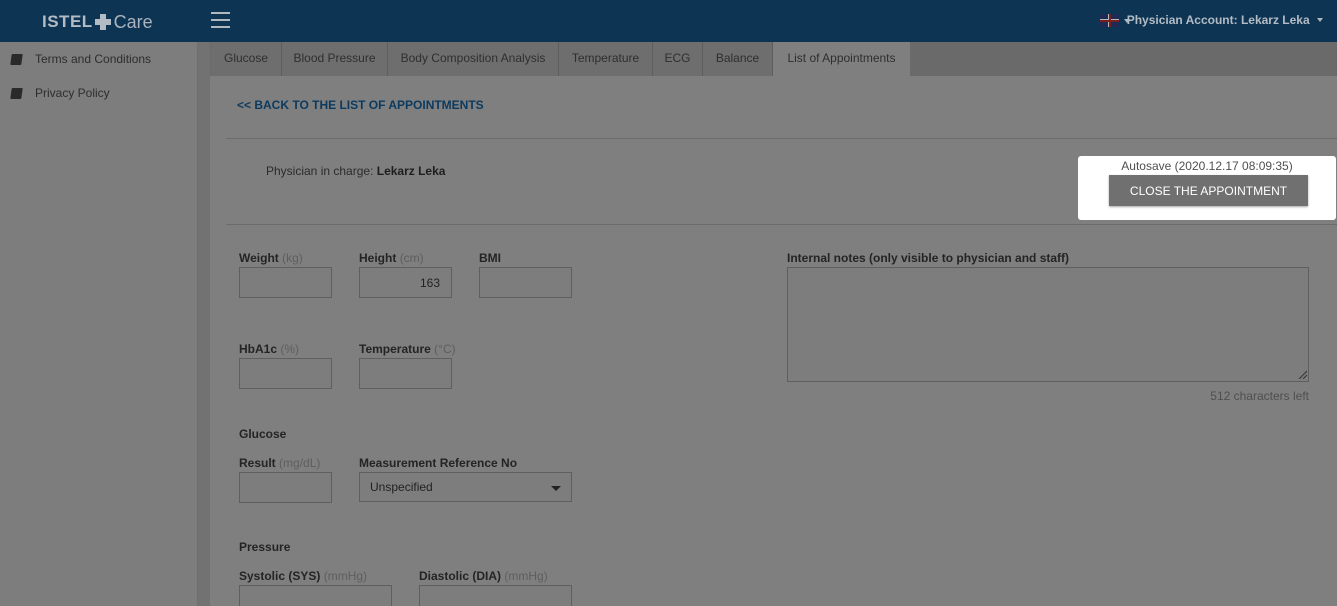 Image resolution: width=1337 pixels, height=606 pixels. I want to click on sidebar-item-privacy: Privacy Policy, so click(98, 93).